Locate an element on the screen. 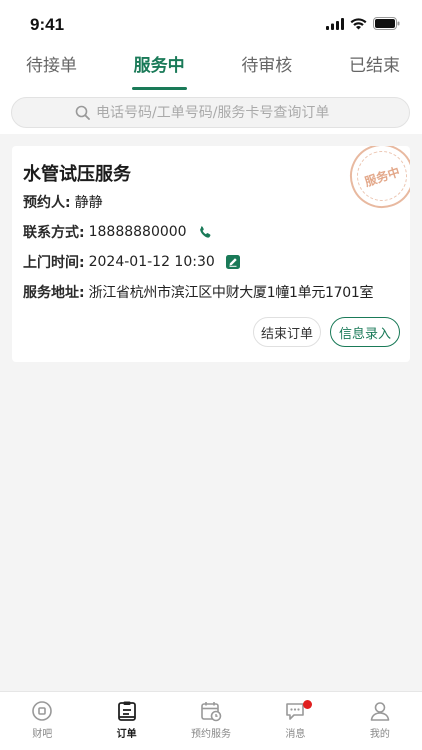  order-list-icon is located at coordinates (126, 711).